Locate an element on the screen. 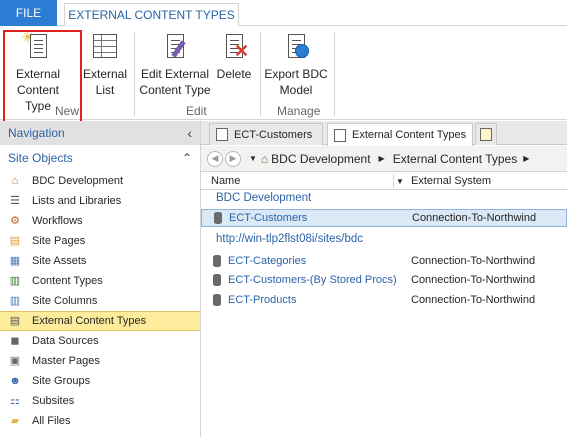 The height and width of the screenshot is (437, 567). pages-icon: ▤ is located at coordinates (15, 241).